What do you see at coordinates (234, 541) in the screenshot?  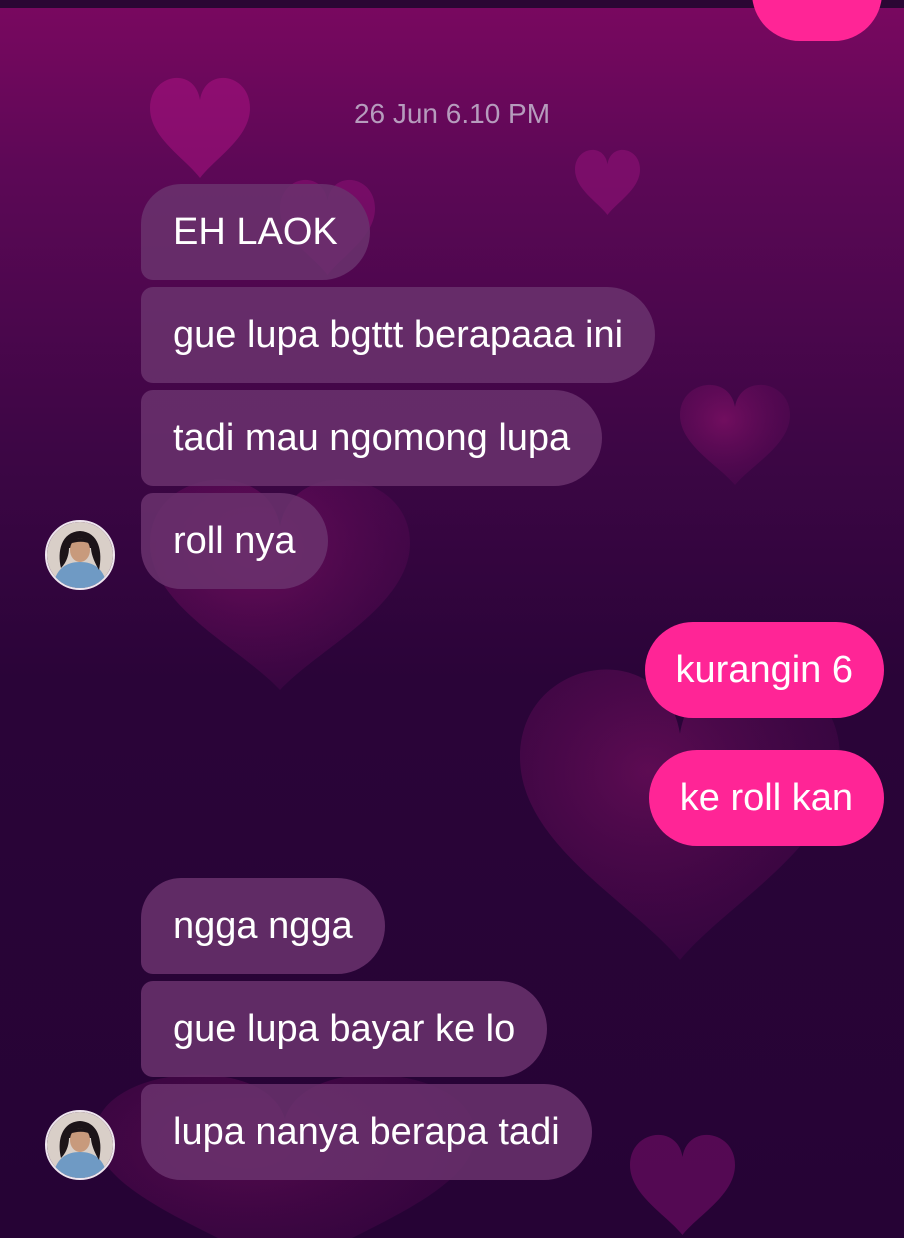 I see `incoming-message: roll nya` at bounding box center [234, 541].